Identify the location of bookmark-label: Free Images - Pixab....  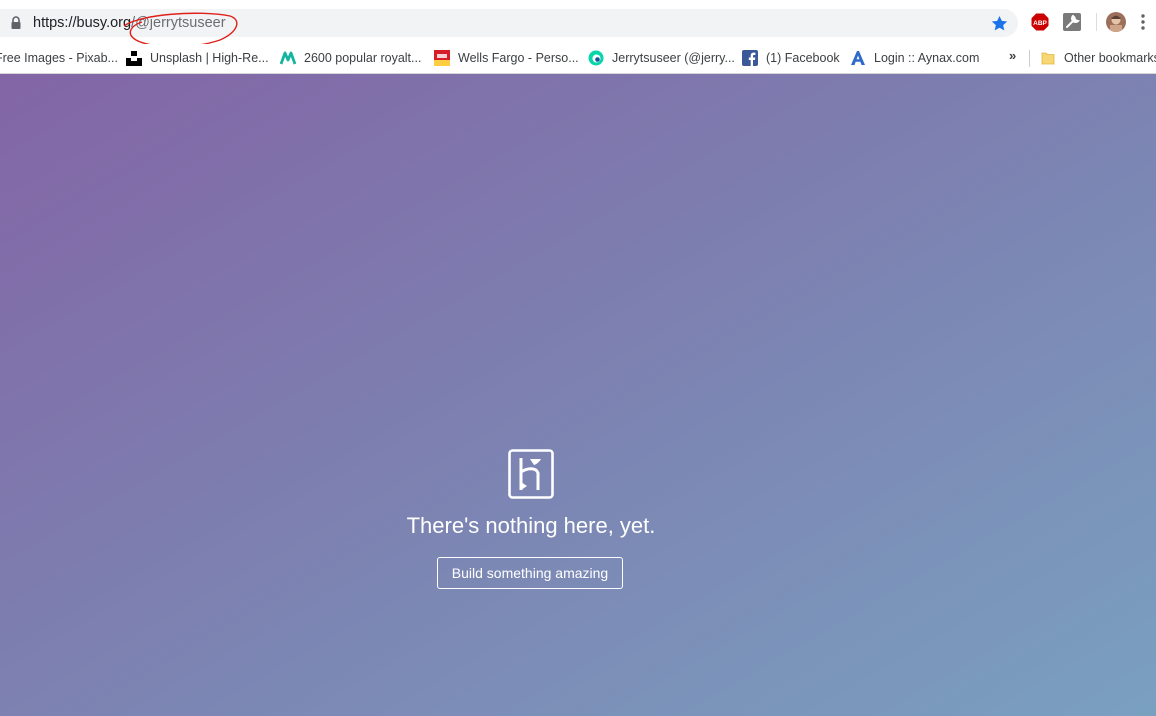
(59, 58).